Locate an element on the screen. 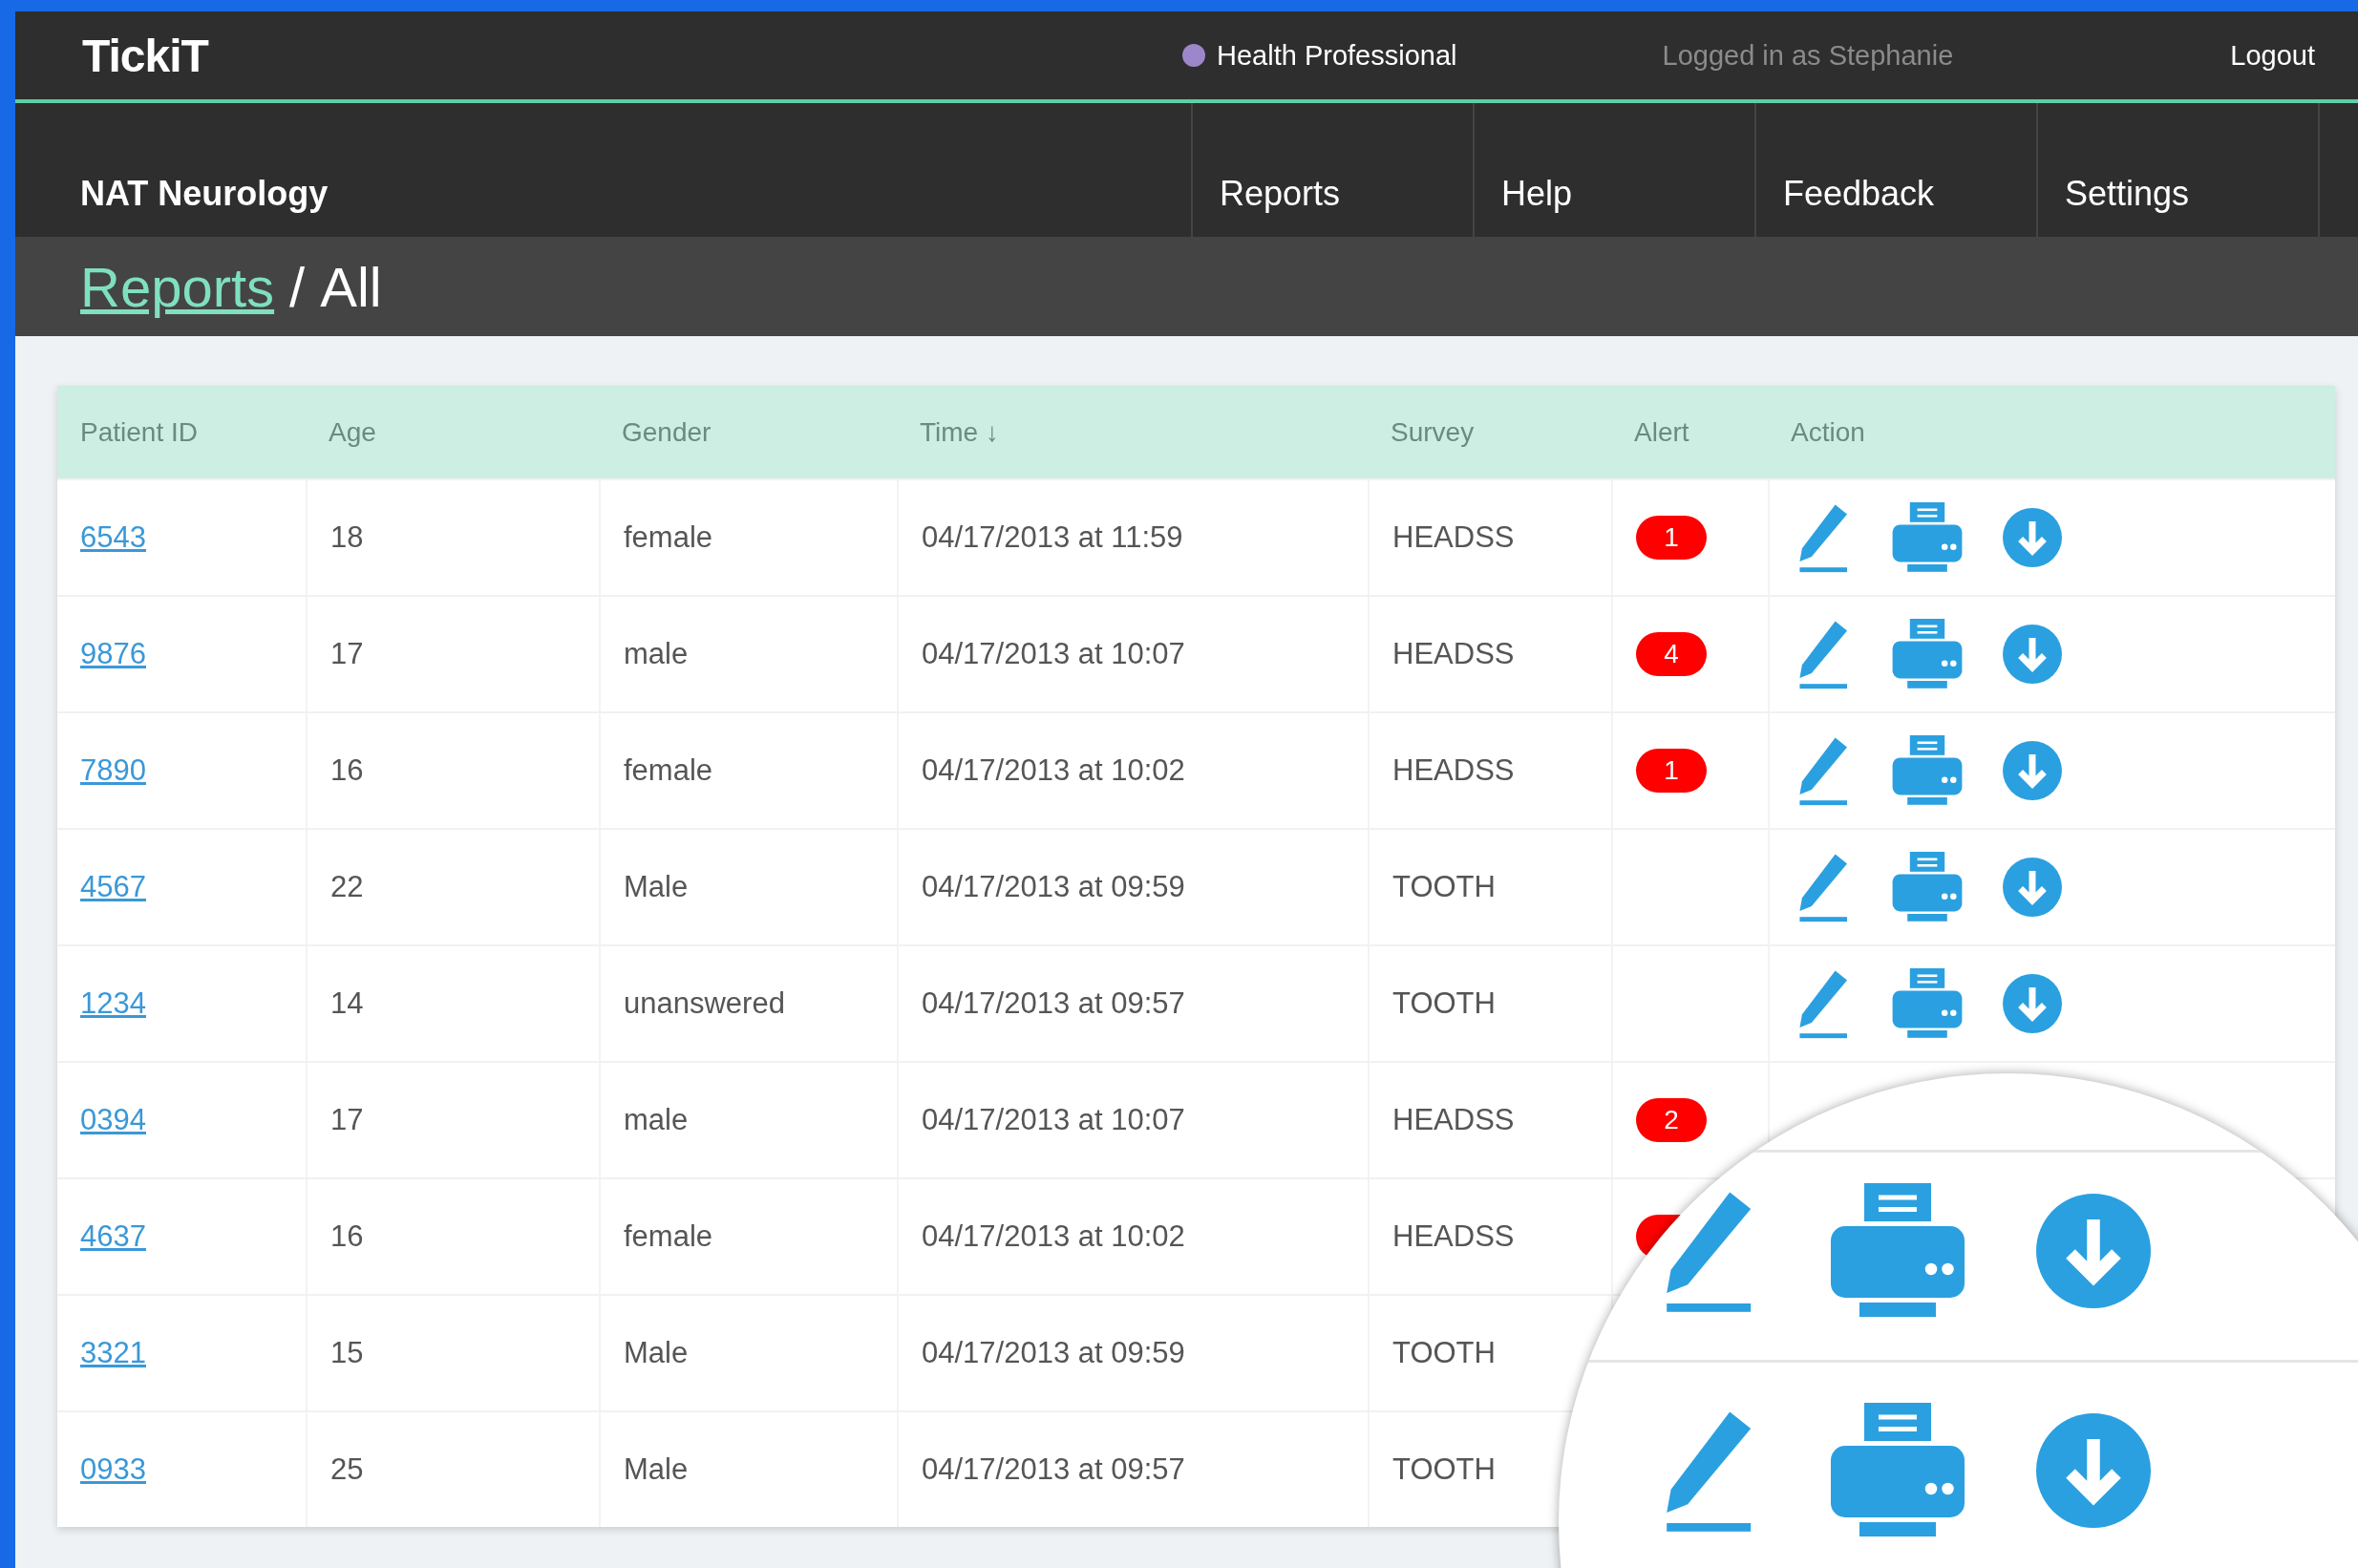 This screenshot has height=1568, width=2358. gender-cell: unanswered is located at coordinates (704, 1003).